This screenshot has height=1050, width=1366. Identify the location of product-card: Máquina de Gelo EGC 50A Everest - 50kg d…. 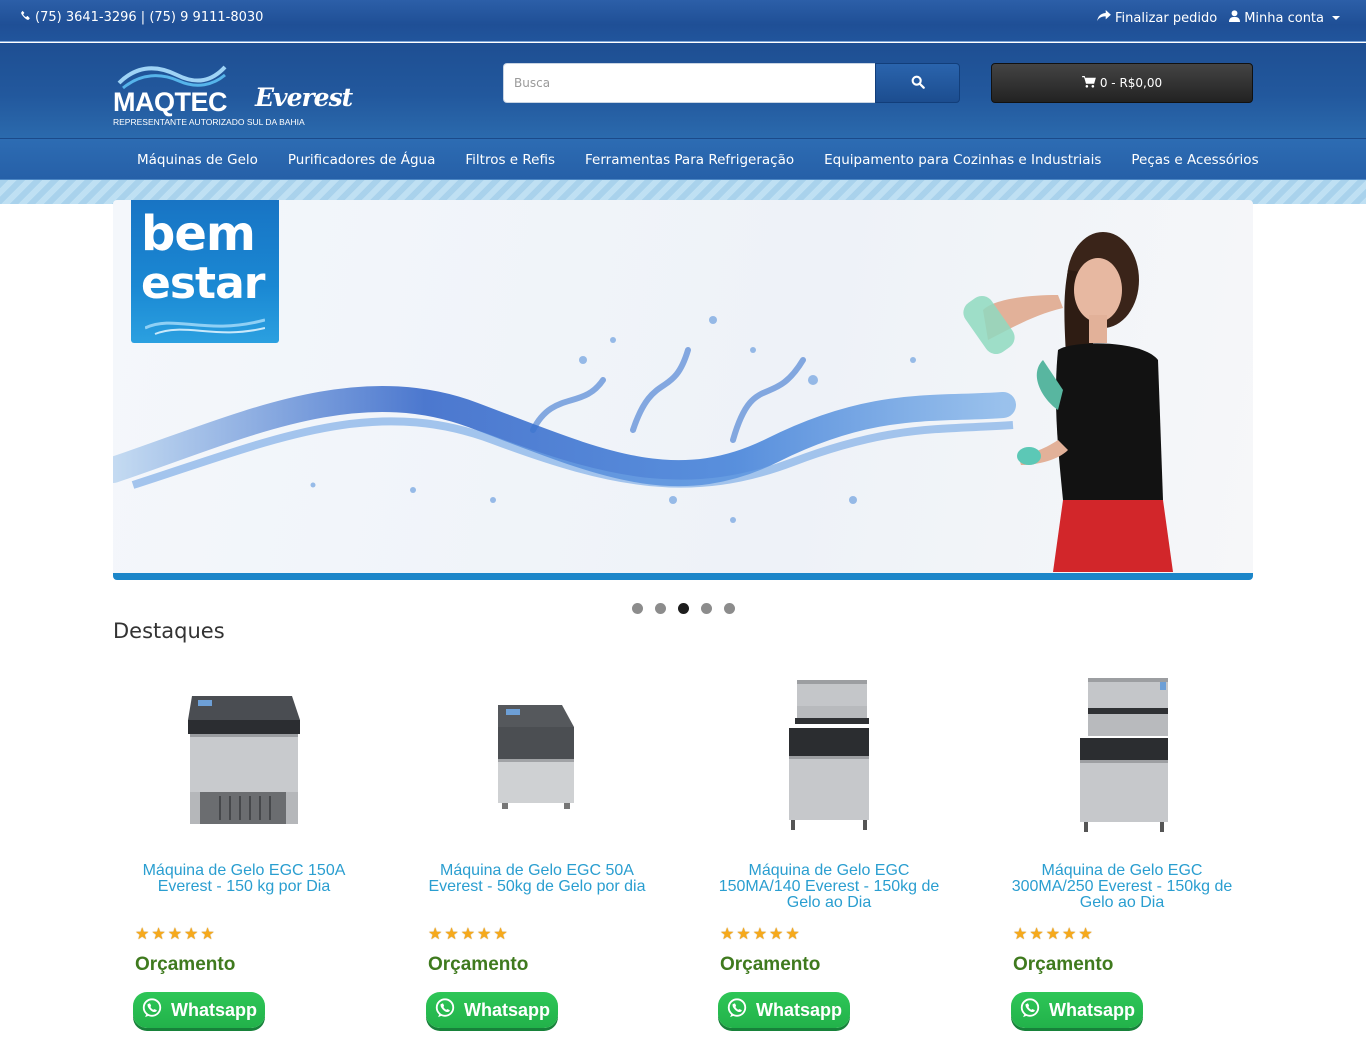
(537, 859).